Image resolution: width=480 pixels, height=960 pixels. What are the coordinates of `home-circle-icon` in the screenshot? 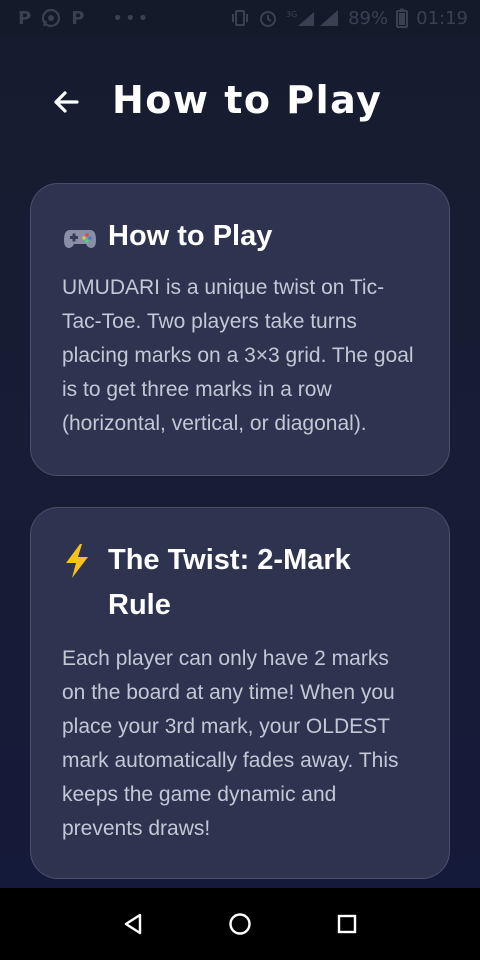 It's located at (240, 924).